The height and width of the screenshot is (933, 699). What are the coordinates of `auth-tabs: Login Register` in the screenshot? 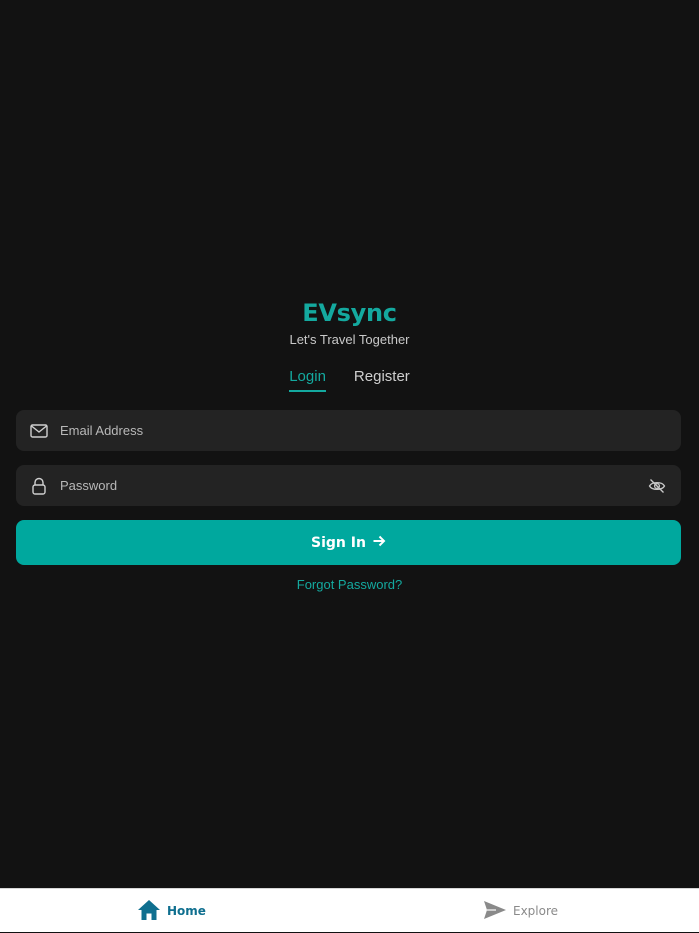 It's located at (349, 380).